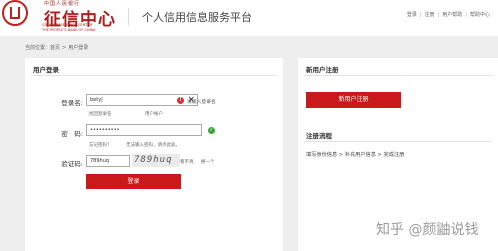  What do you see at coordinates (15, 13) in the screenshot?
I see `logo-emblem-icon` at bounding box center [15, 13].